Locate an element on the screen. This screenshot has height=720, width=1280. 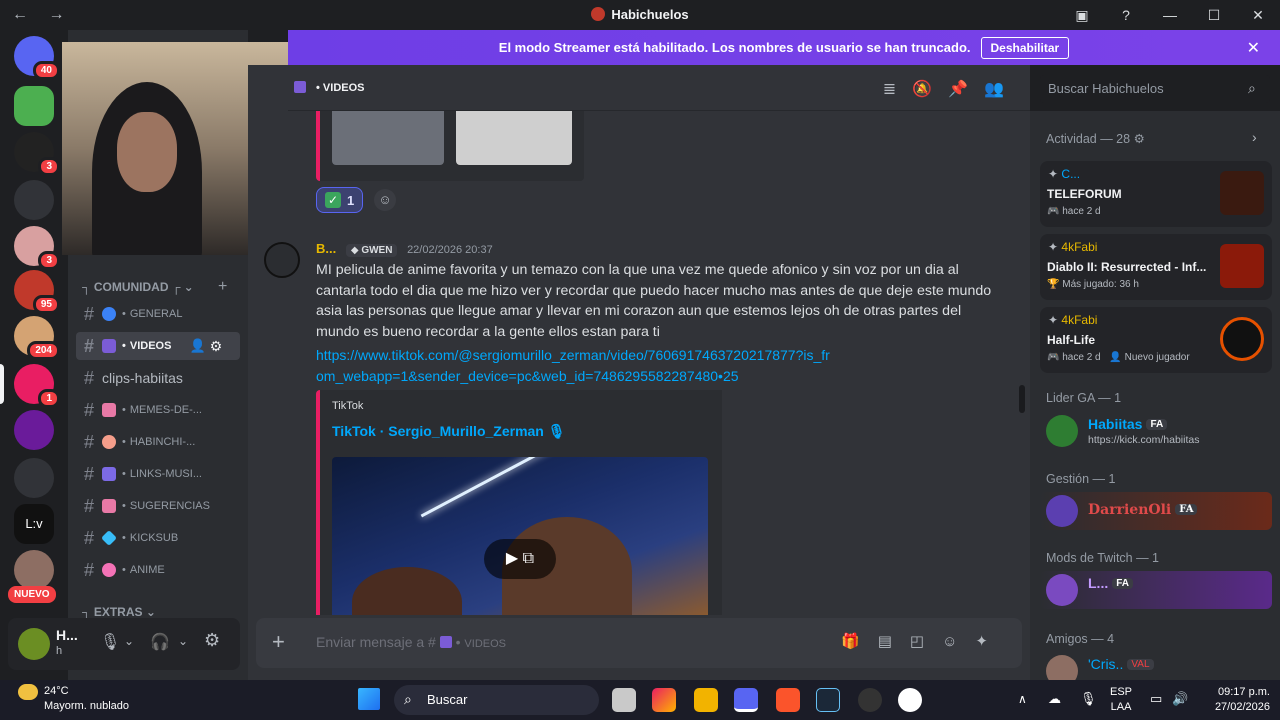
activity-meta: 🏆 Más jugado: 36 h is located at coordinates (1093, 284).